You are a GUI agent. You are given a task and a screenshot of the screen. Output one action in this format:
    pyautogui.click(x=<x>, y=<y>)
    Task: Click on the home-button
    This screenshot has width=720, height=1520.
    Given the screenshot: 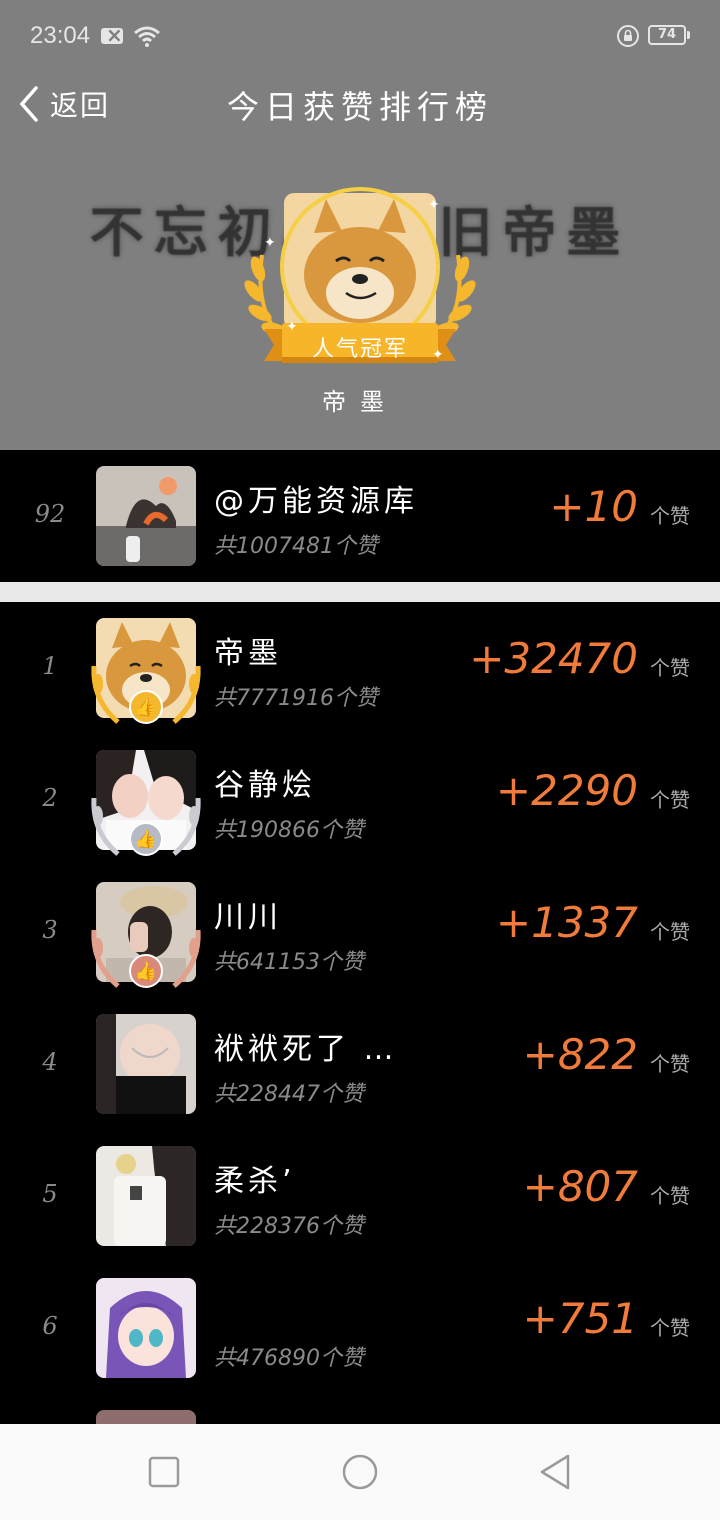 What is the action you would take?
    pyautogui.click(x=360, y=1472)
    